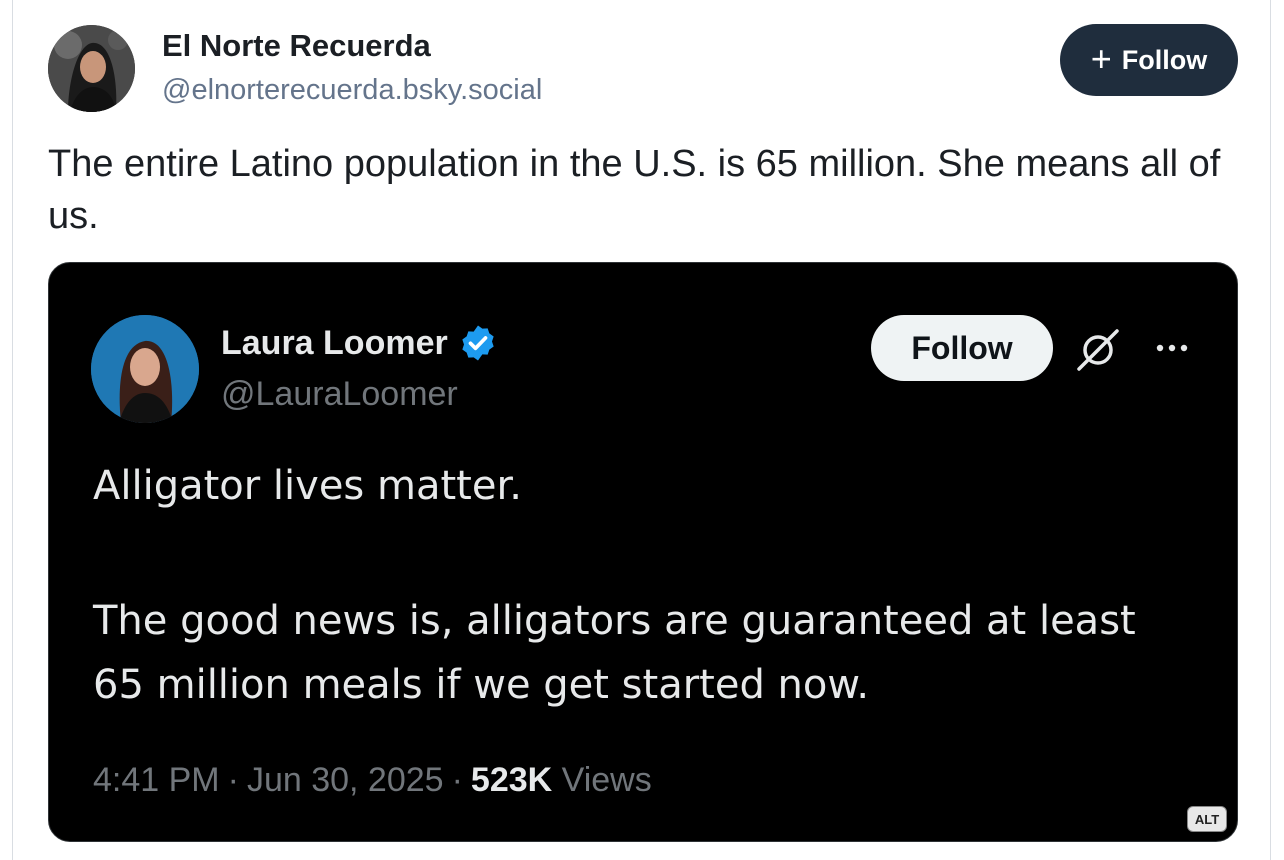 This screenshot has height=860, width=1284. What do you see at coordinates (606, 780) in the screenshot?
I see `views-label: Views` at bounding box center [606, 780].